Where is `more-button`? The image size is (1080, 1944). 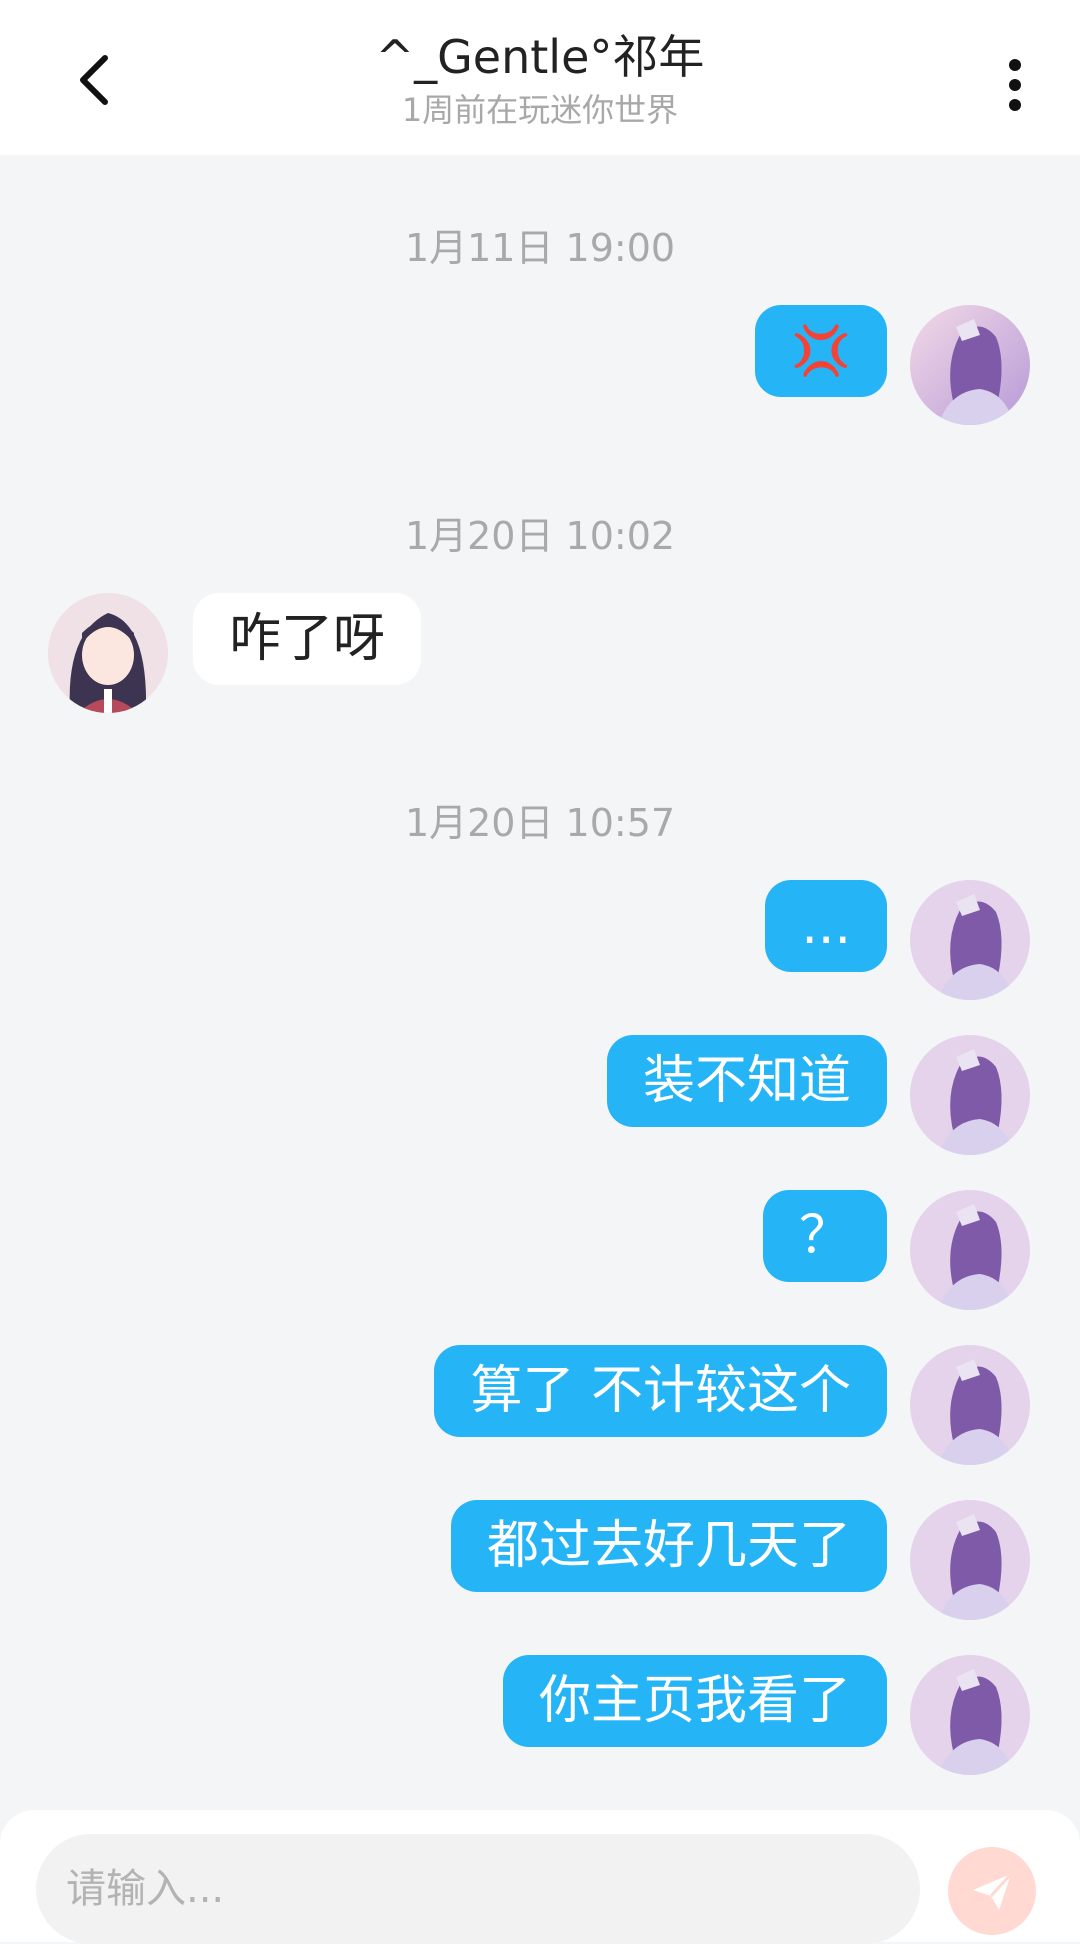 more-button is located at coordinates (1015, 85).